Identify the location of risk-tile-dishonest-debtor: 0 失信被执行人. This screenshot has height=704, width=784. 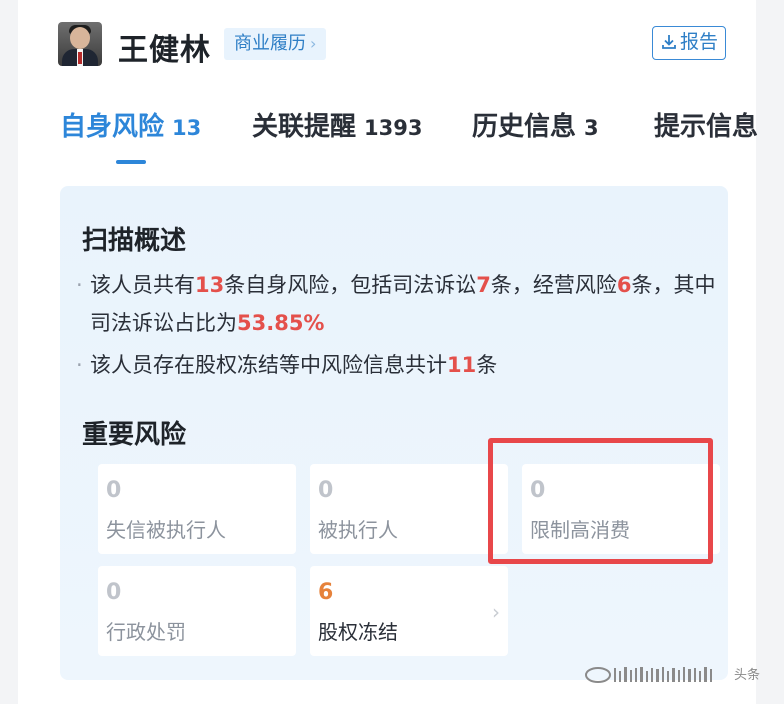
(197, 509).